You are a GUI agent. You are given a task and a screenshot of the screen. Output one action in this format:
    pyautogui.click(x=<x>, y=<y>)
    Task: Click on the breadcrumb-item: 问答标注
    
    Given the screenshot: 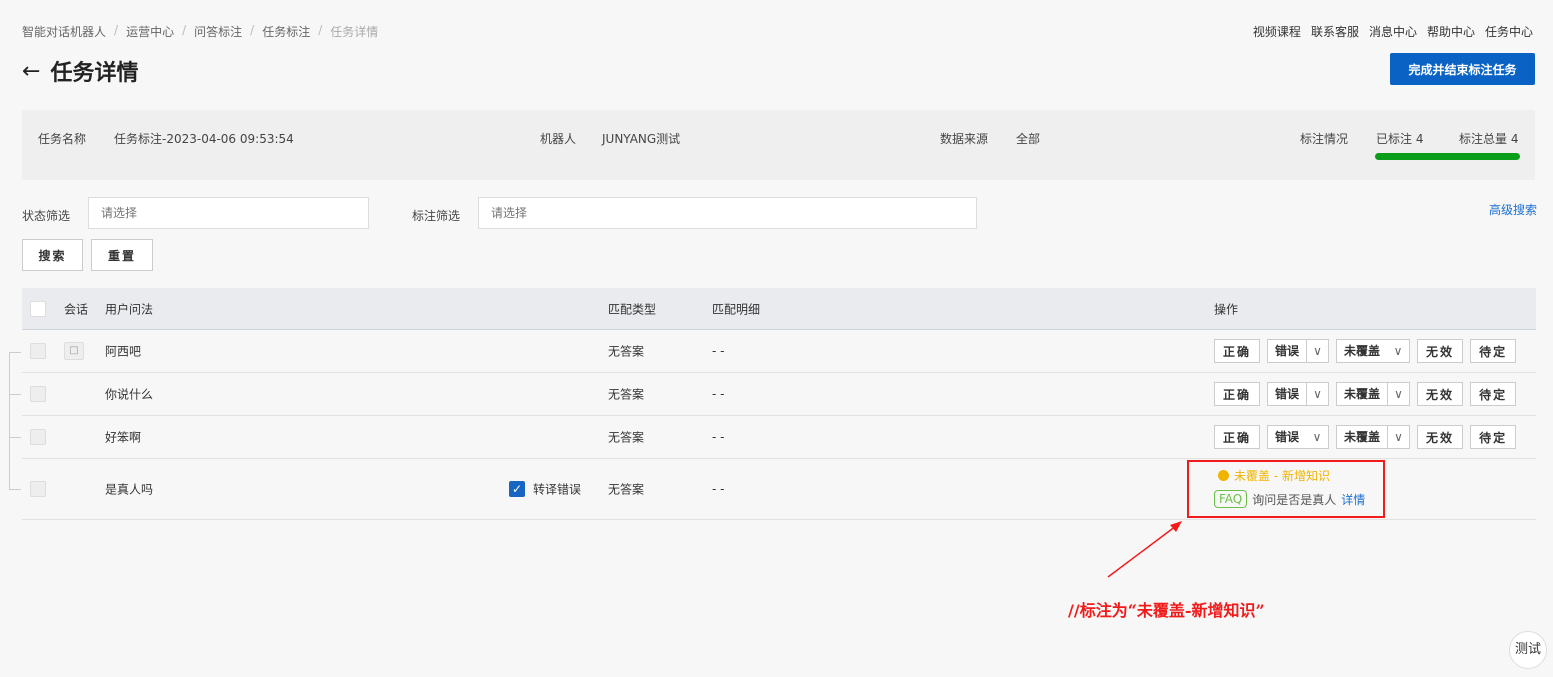 What is the action you would take?
    pyautogui.click(x=218, y=31)
    